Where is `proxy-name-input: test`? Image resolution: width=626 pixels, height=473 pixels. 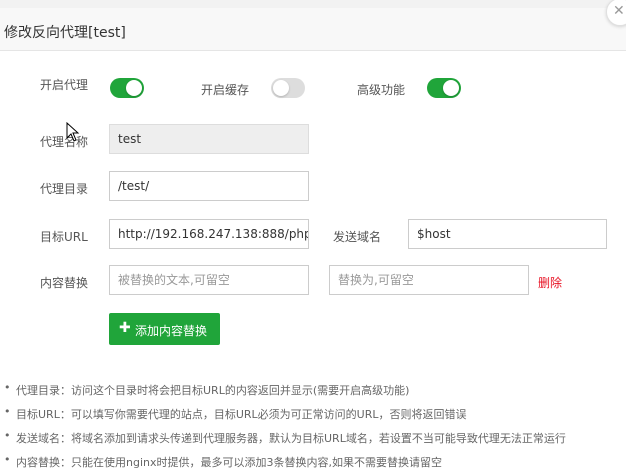 proxy-name-input: test is located at coordinates (209, 139).